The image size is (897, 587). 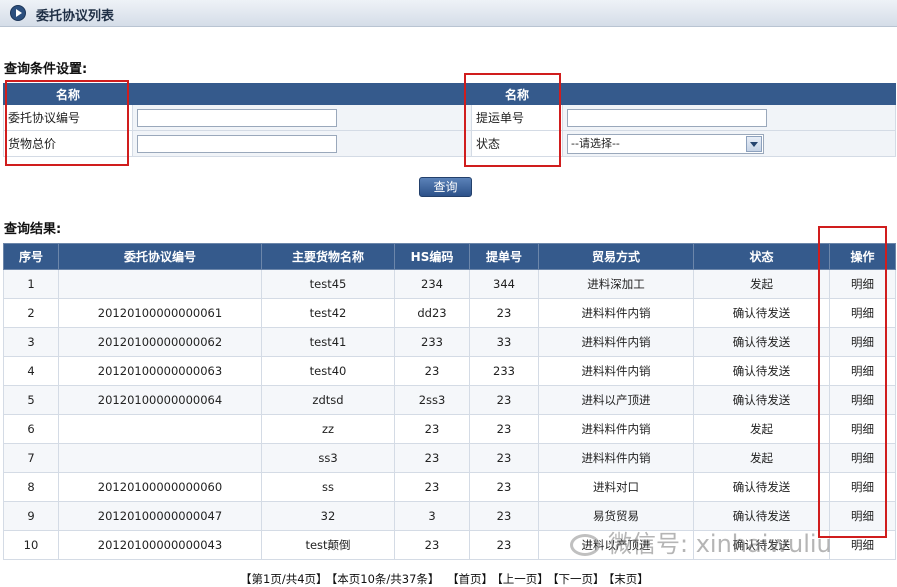 What do you see at coordinates (31, 284) in the screenshot?
I see `table-cell: 1` at bounding box center [31, 284].